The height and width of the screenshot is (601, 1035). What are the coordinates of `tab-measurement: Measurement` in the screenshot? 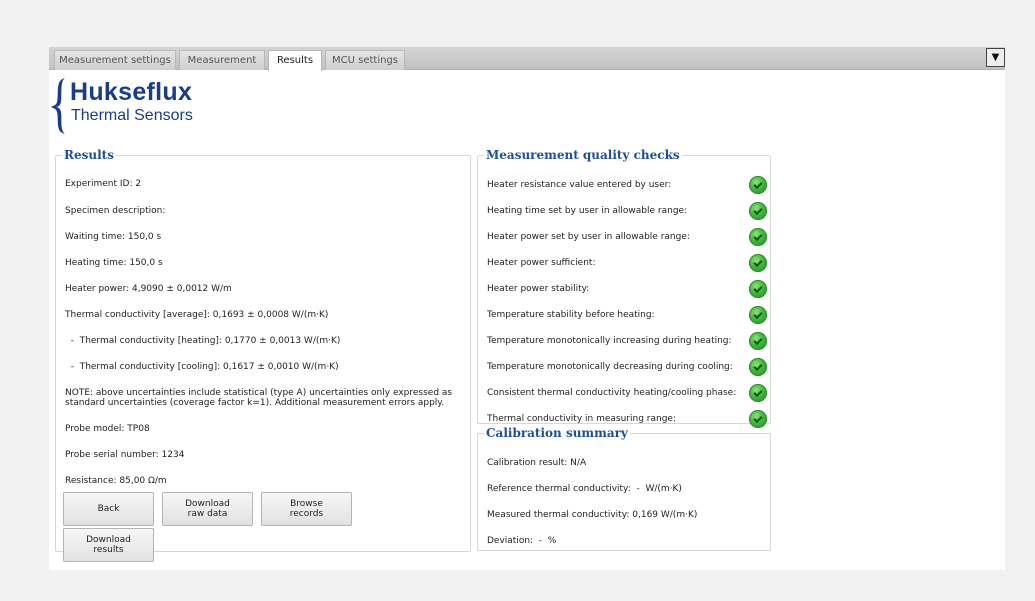 It's located at (222, 60).